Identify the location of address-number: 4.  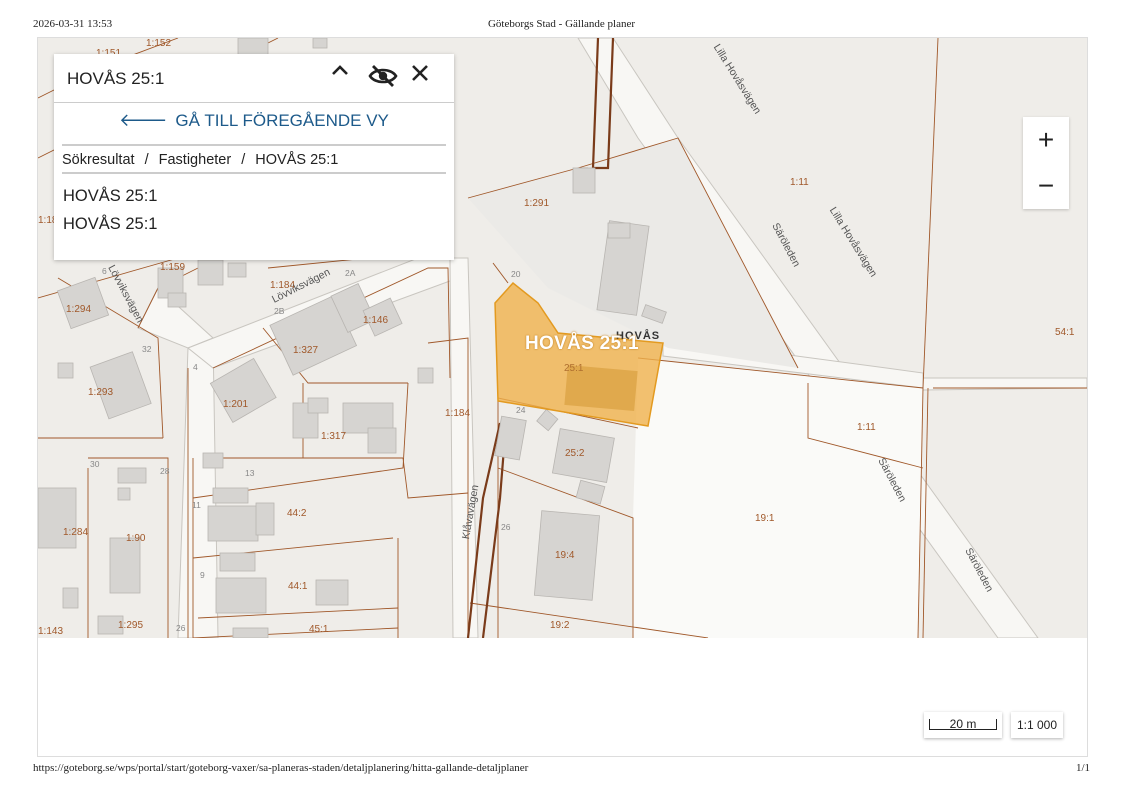
(195, 367).